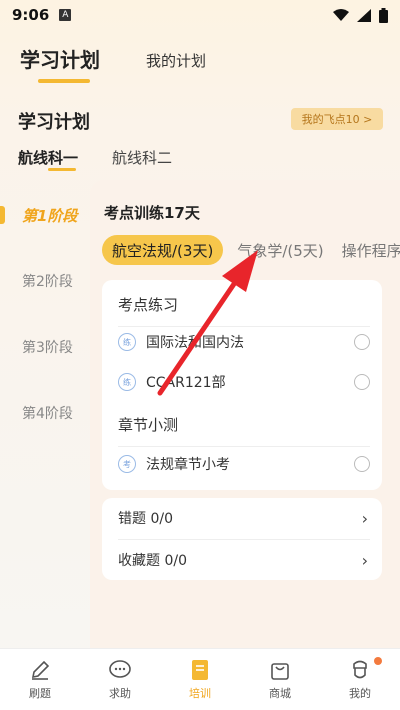  Describe the element at coordinates (152, 213) in the screenshot. I see `panel-title: 考点训练17天` at that location.